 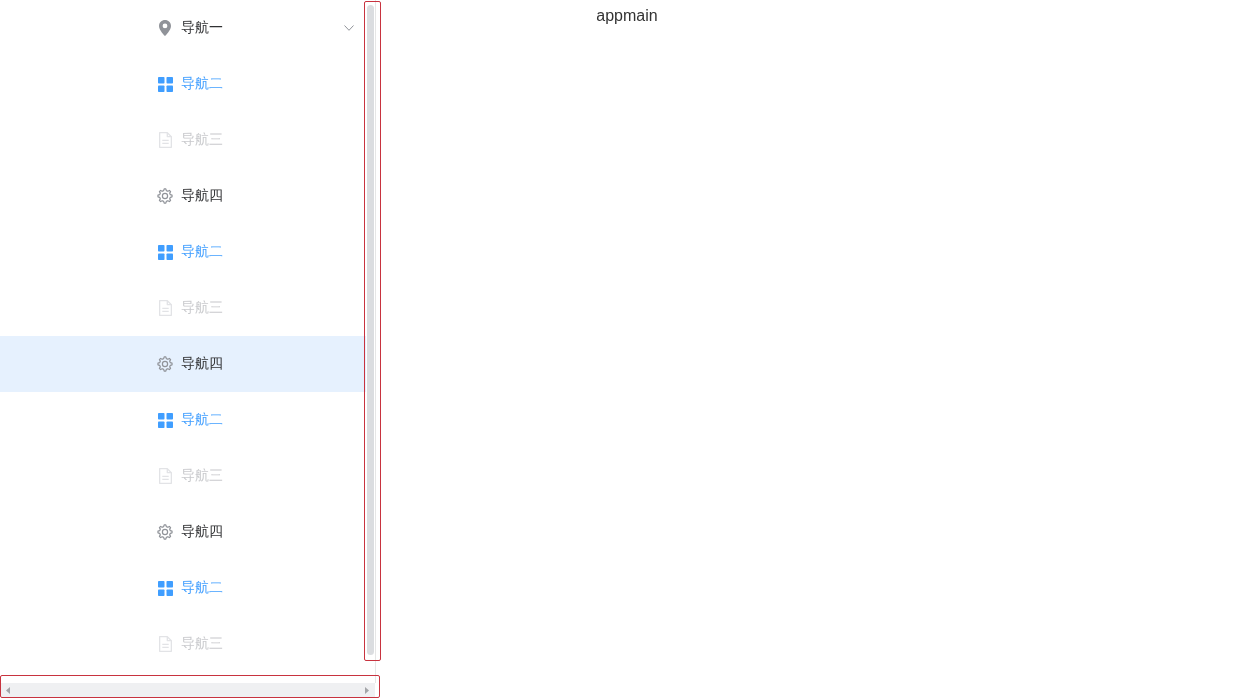 I want to click on main-area-label: appmain, so click(x=627, y=16).